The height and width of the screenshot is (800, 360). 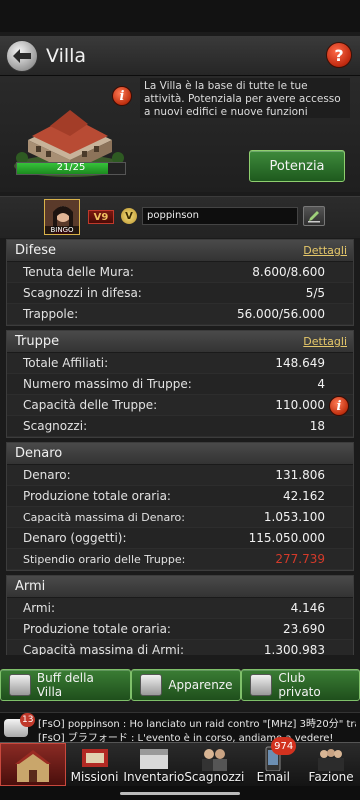 What do you see at coordinates (129, 216) in the screenshot?
I see `v-icon: V` at bounding box center [129, 216].